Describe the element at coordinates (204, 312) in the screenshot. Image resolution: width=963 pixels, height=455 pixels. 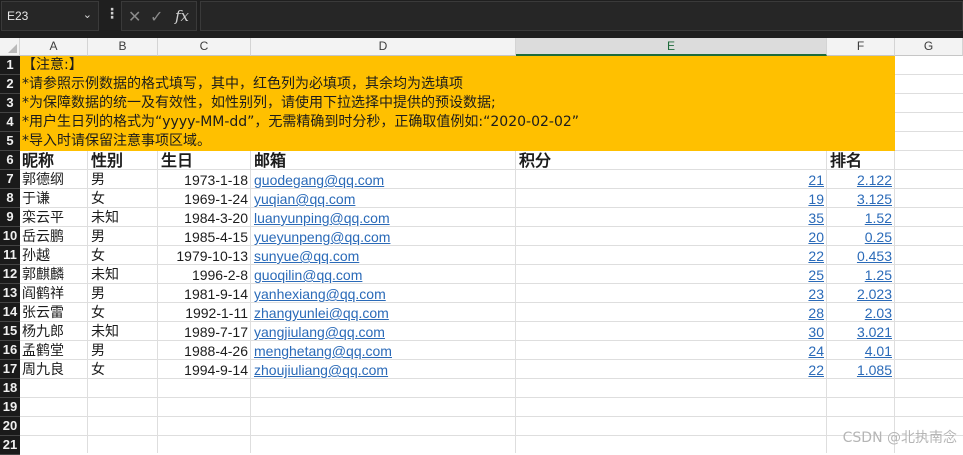
I see `cell-birthday: 1992-1-11` at that location.